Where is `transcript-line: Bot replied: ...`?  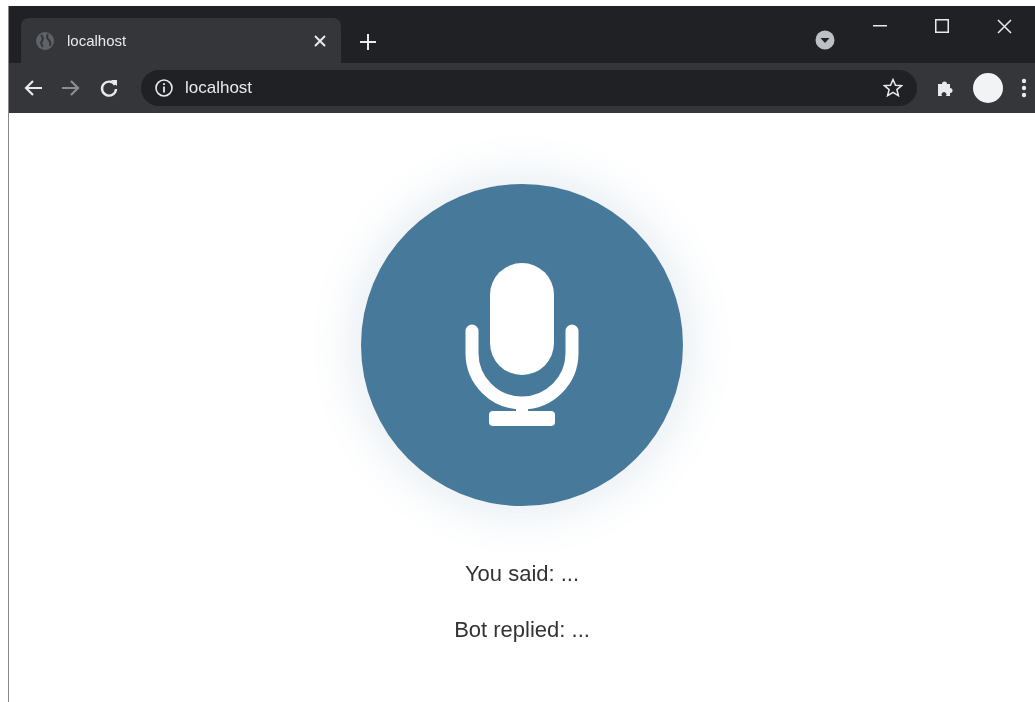
transcript-line: Bot replied: ... is located at coordinates (522, 630).